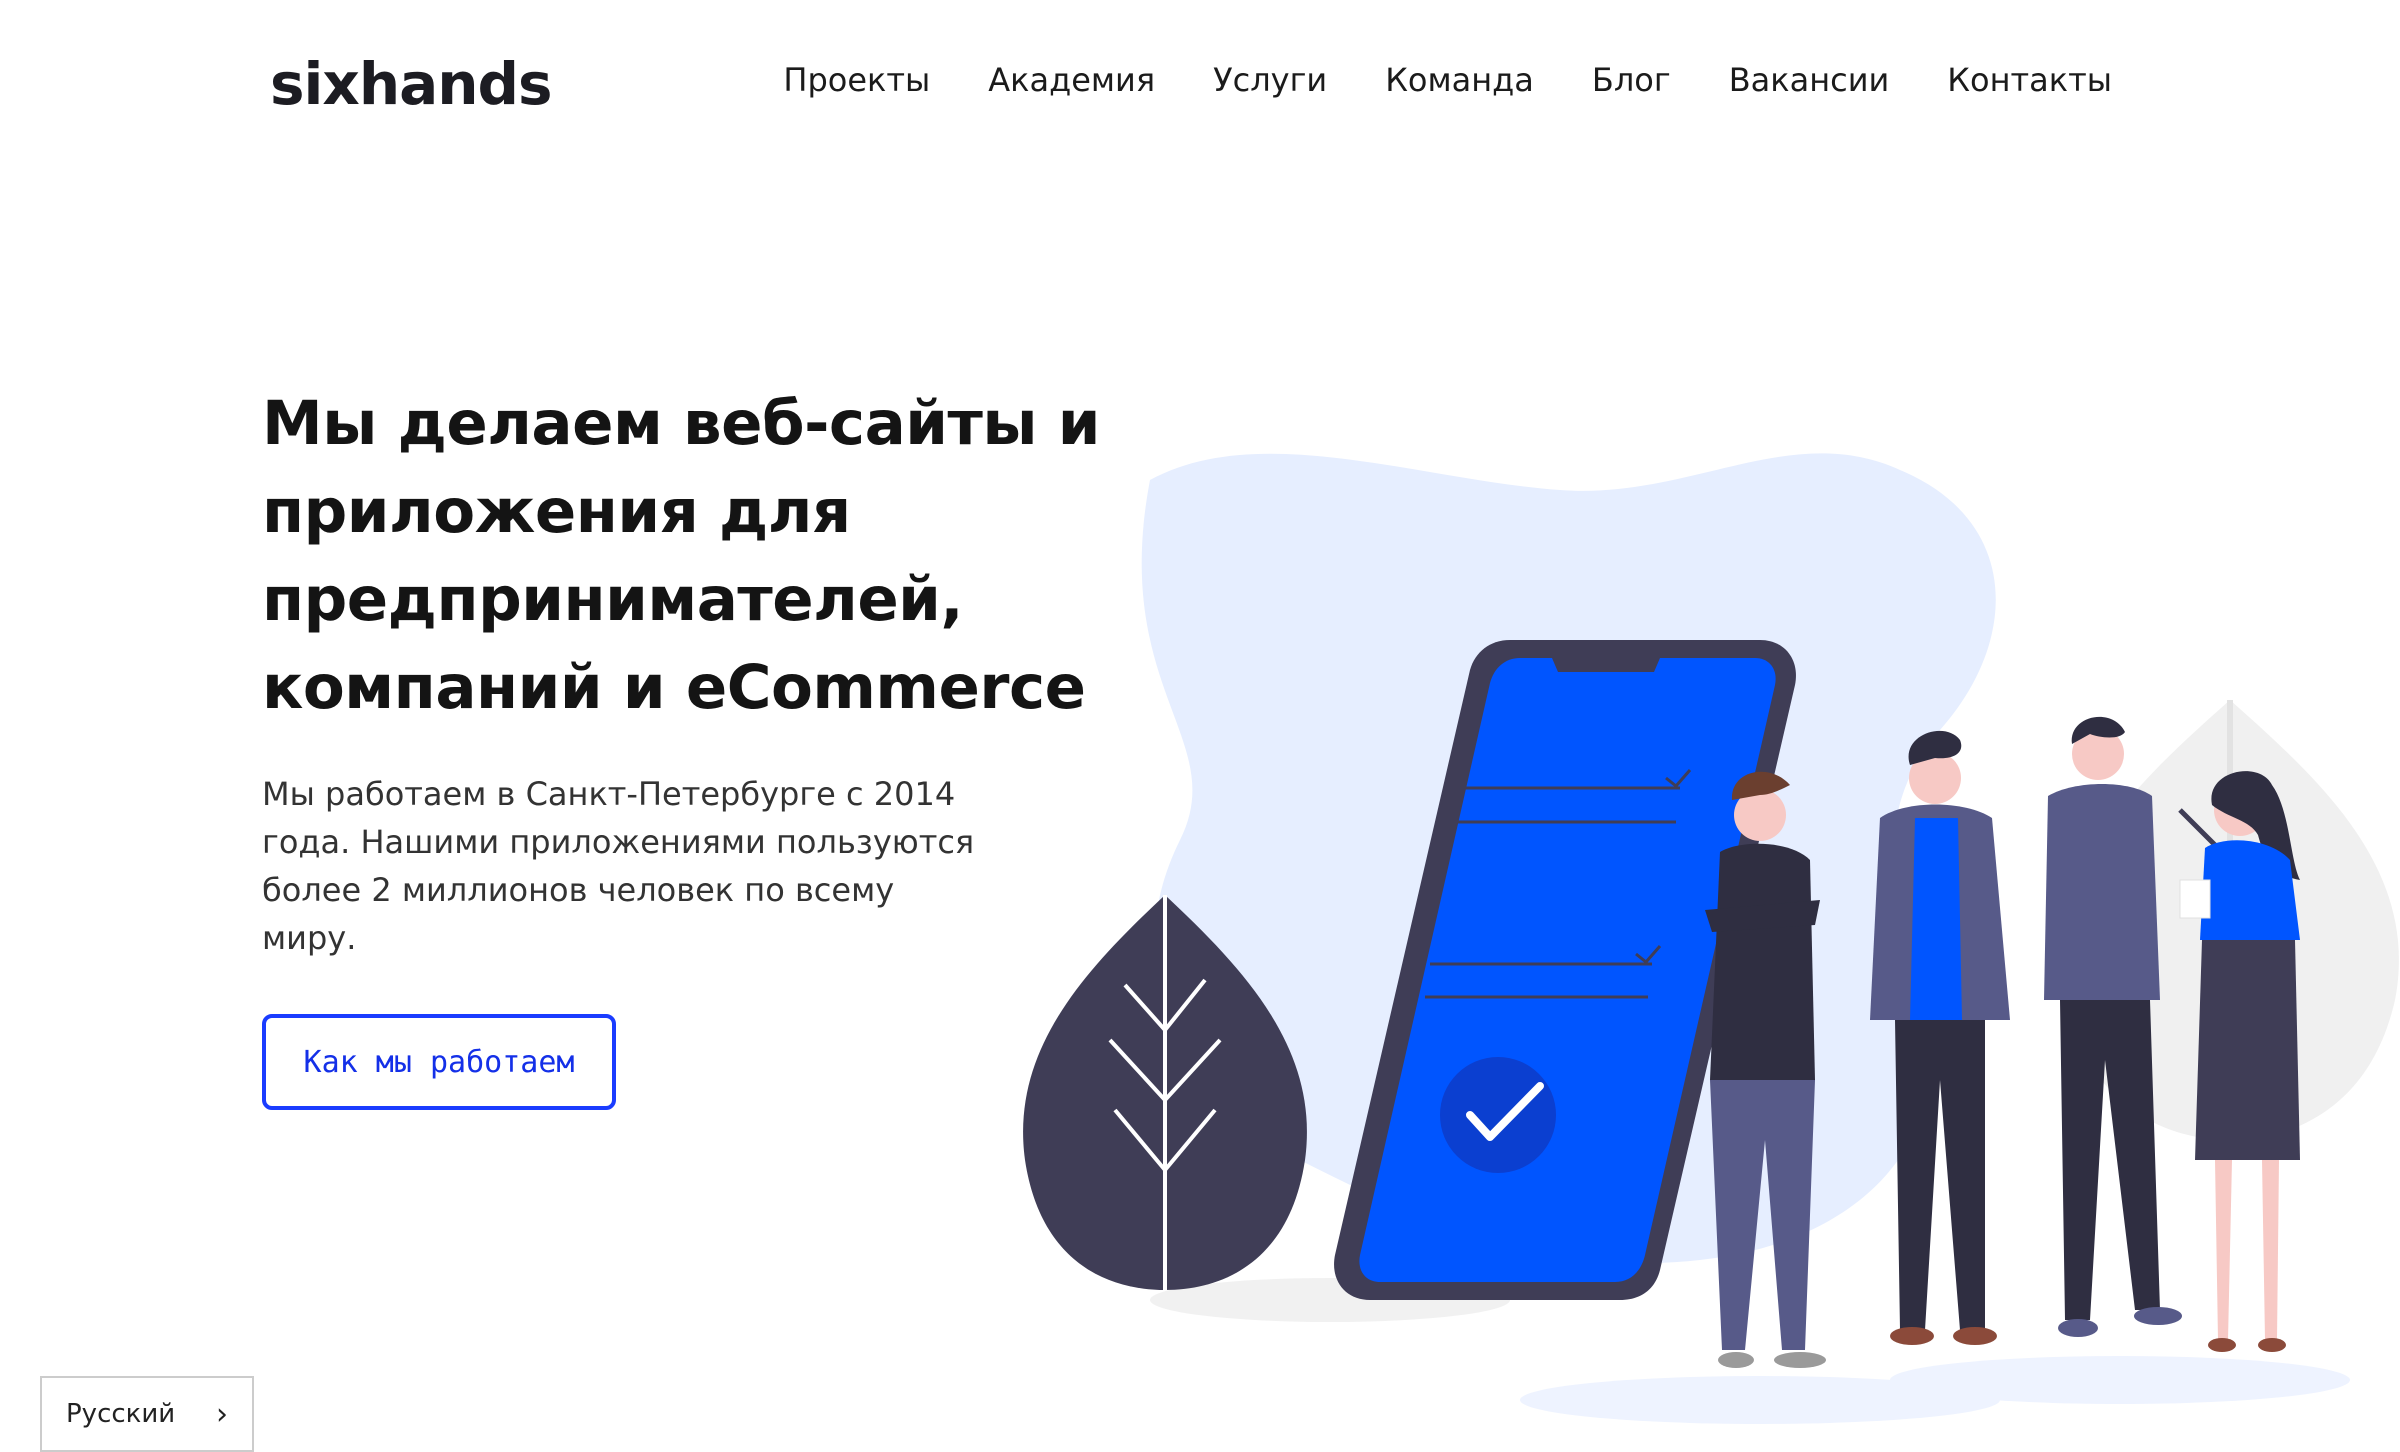 This screenshot has width=2400, height=1452. I want to click on nav-item-academy: Академия, so click(1071, 80).